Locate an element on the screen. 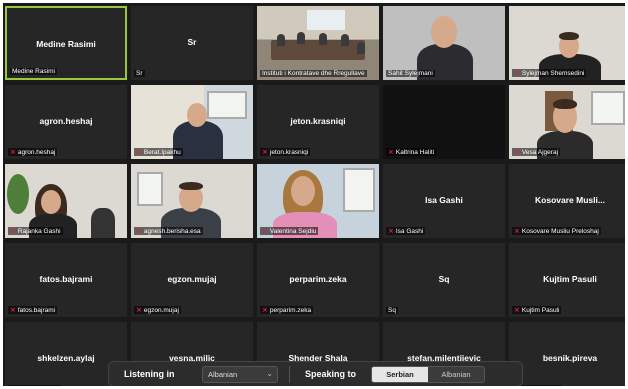 The height and width of the screenshot is (389, 628). participant-name: Rajanka Gashi is located at coordinates (39, 231).